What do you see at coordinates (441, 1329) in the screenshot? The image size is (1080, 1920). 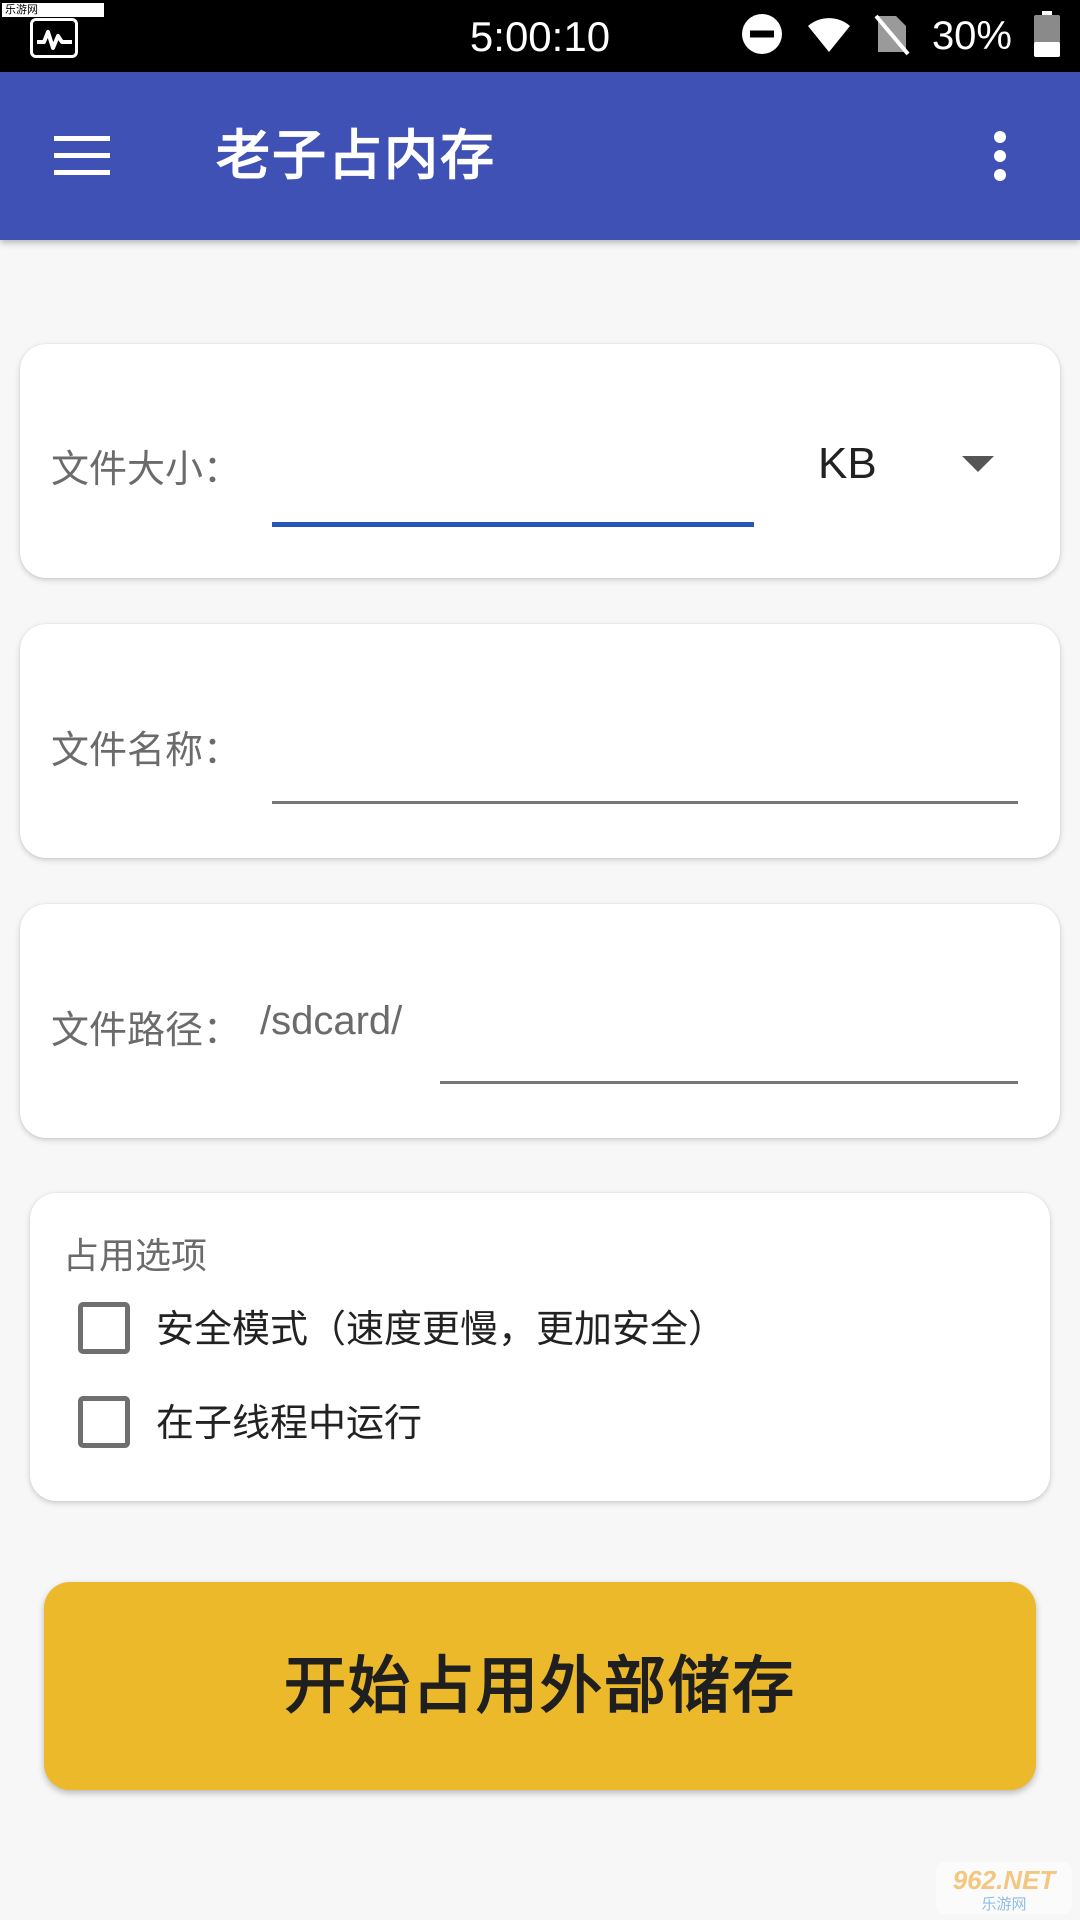 I see `safe-mode-label: 安全模式（速度更慢，更加安全）` at bounding box center [441, 1329].